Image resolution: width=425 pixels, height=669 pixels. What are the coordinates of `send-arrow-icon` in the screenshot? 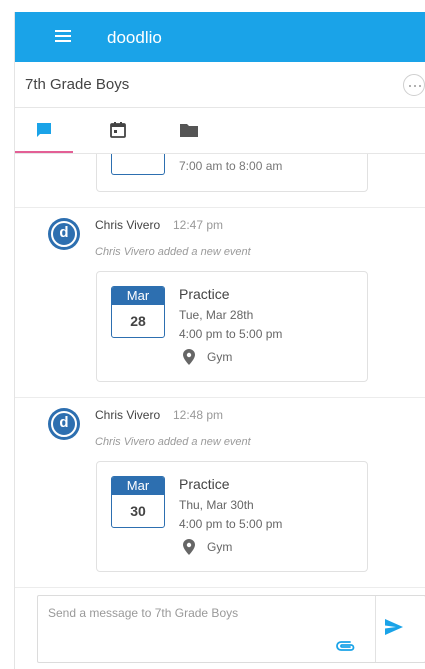 It's located at (394, 627).